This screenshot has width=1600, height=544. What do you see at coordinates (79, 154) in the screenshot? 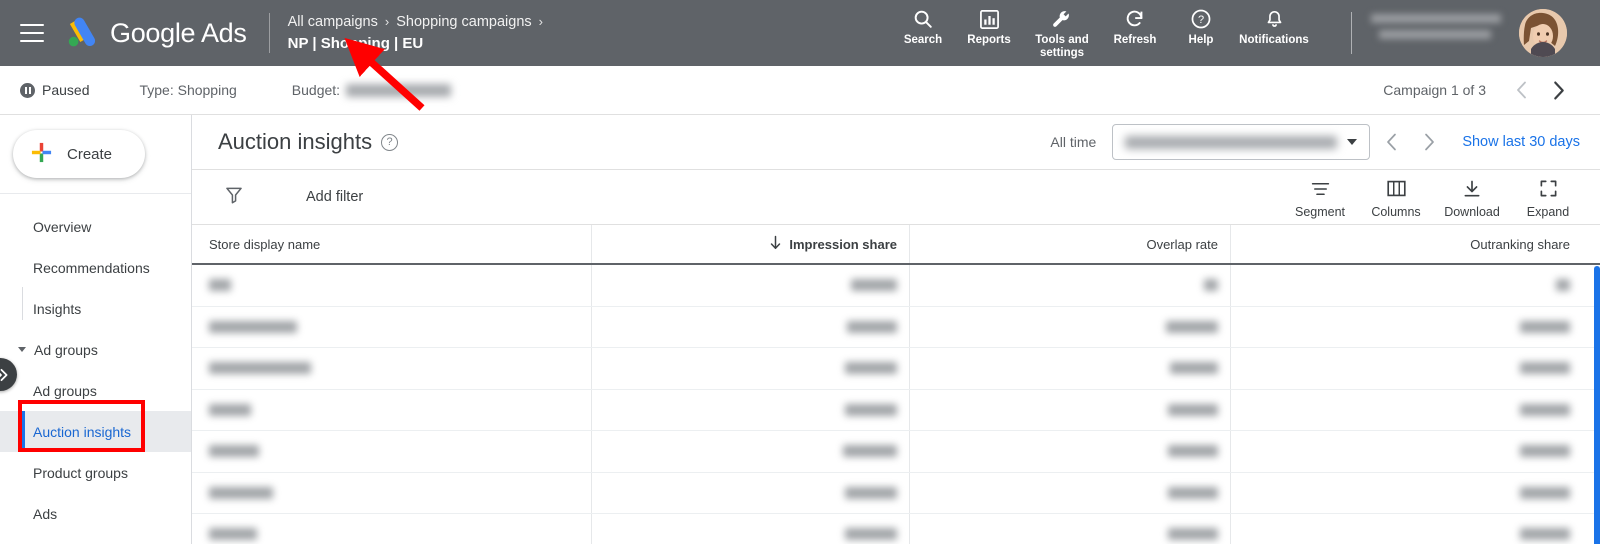
I see `create-button: Create` at bounding box center [79, 154].